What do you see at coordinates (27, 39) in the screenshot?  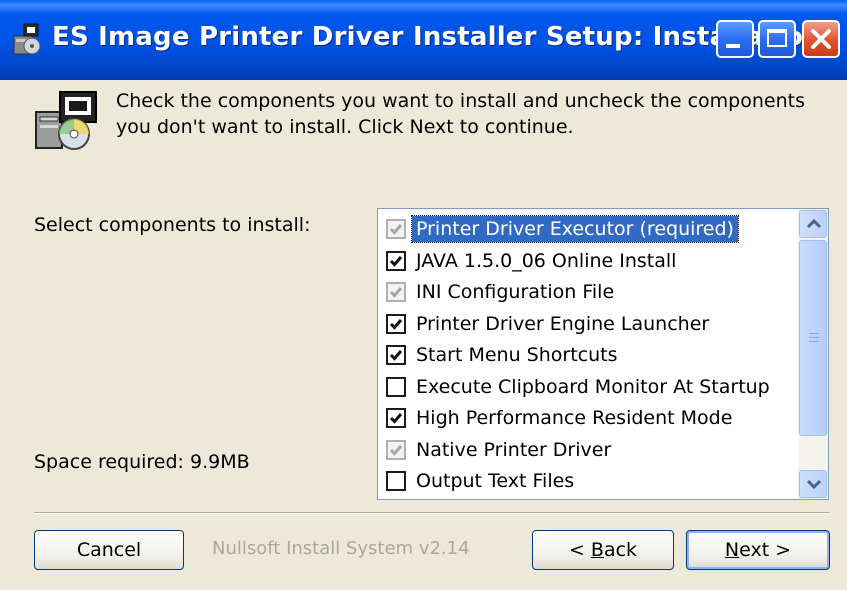 I see `installer-icon` at bounding box center [27, 39].